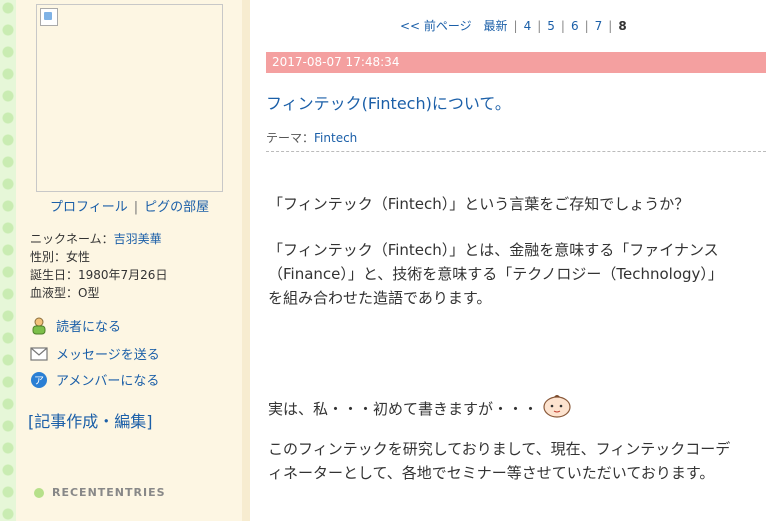 This screenshot has height=521, width=782. I want to click on amember-link-row: ア アメンバーになる, so click(94, 379).